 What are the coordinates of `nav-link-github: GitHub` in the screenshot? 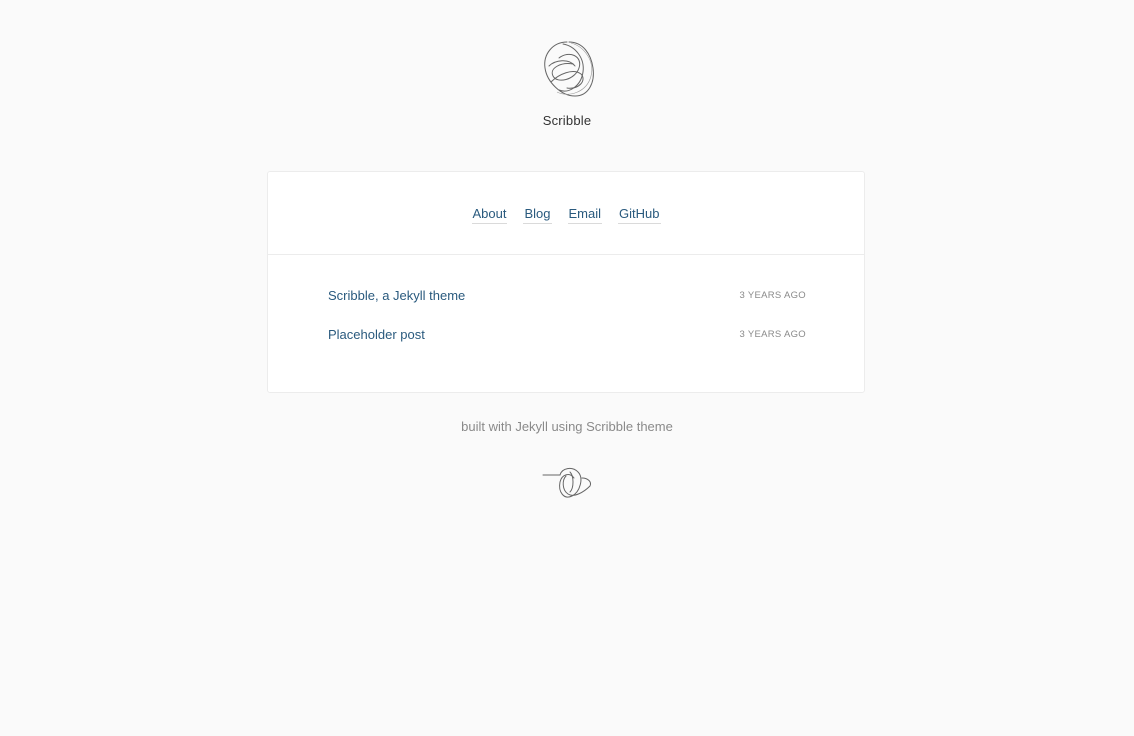 It's located at (639, 215).